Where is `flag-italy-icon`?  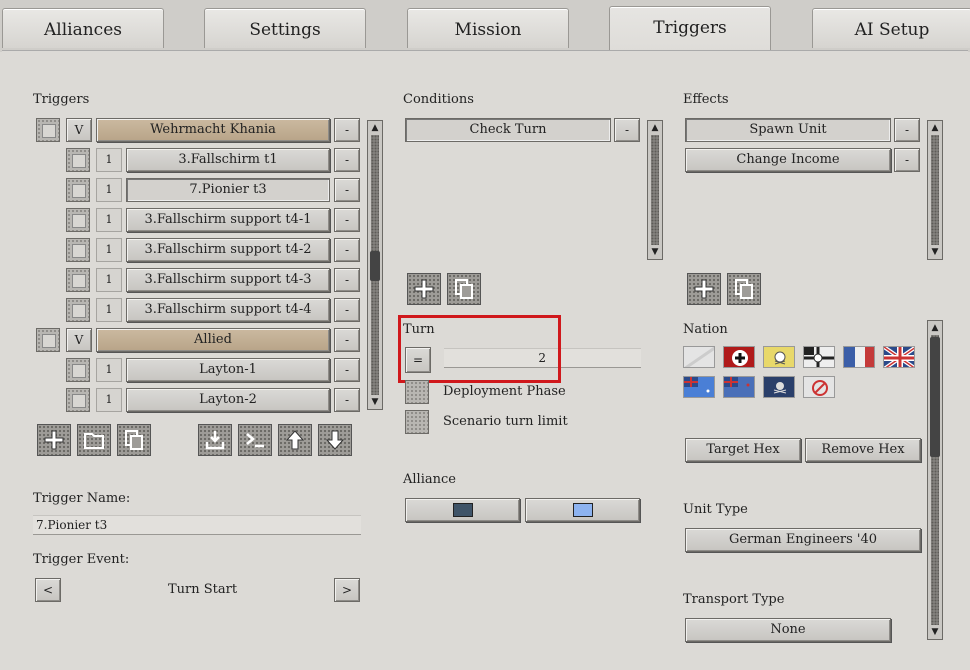
flag-italy-icon is located at coordinates (859, 357).